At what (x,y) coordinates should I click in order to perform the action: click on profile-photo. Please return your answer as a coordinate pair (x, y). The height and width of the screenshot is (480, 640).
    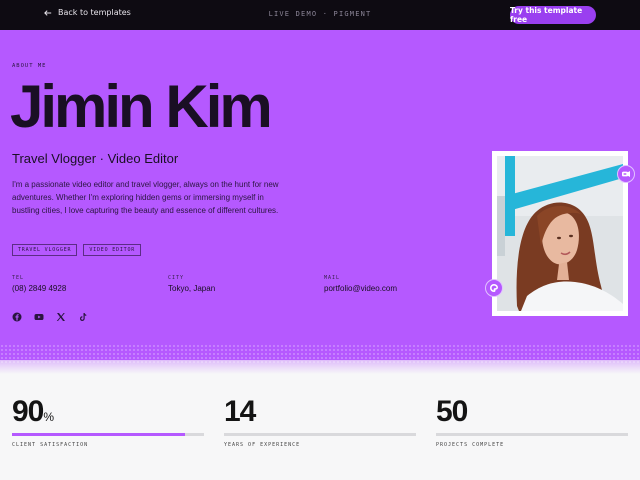
    Looking at the image, I should click on (560, 233).